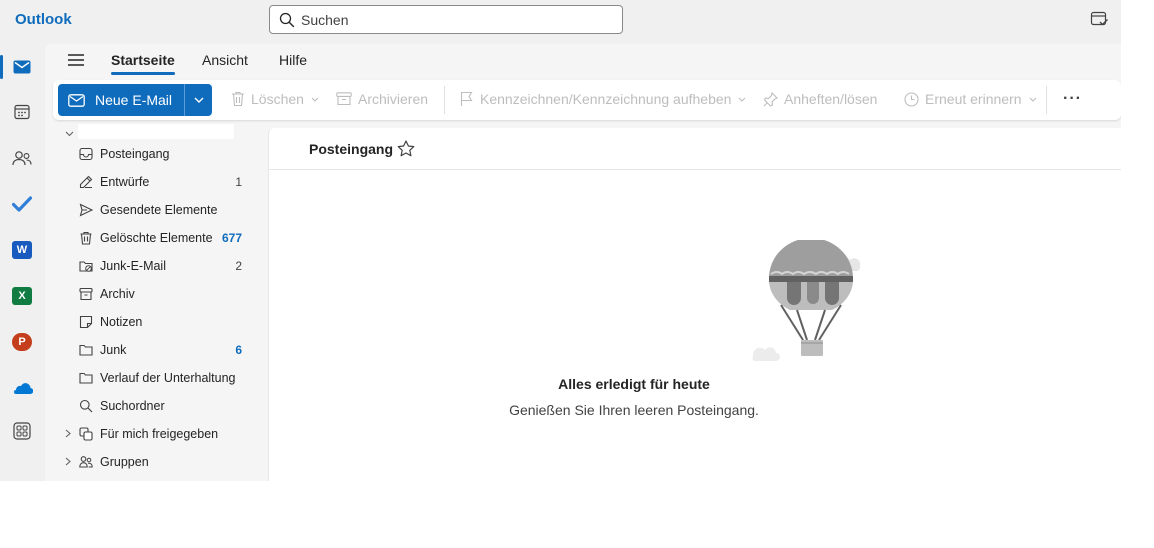 The width and height of the screenshot is (1154, 548). What do you see at coordinates (911, 99) in the screenshot?
I see `clock-icon` at bounding box center [911, 99].